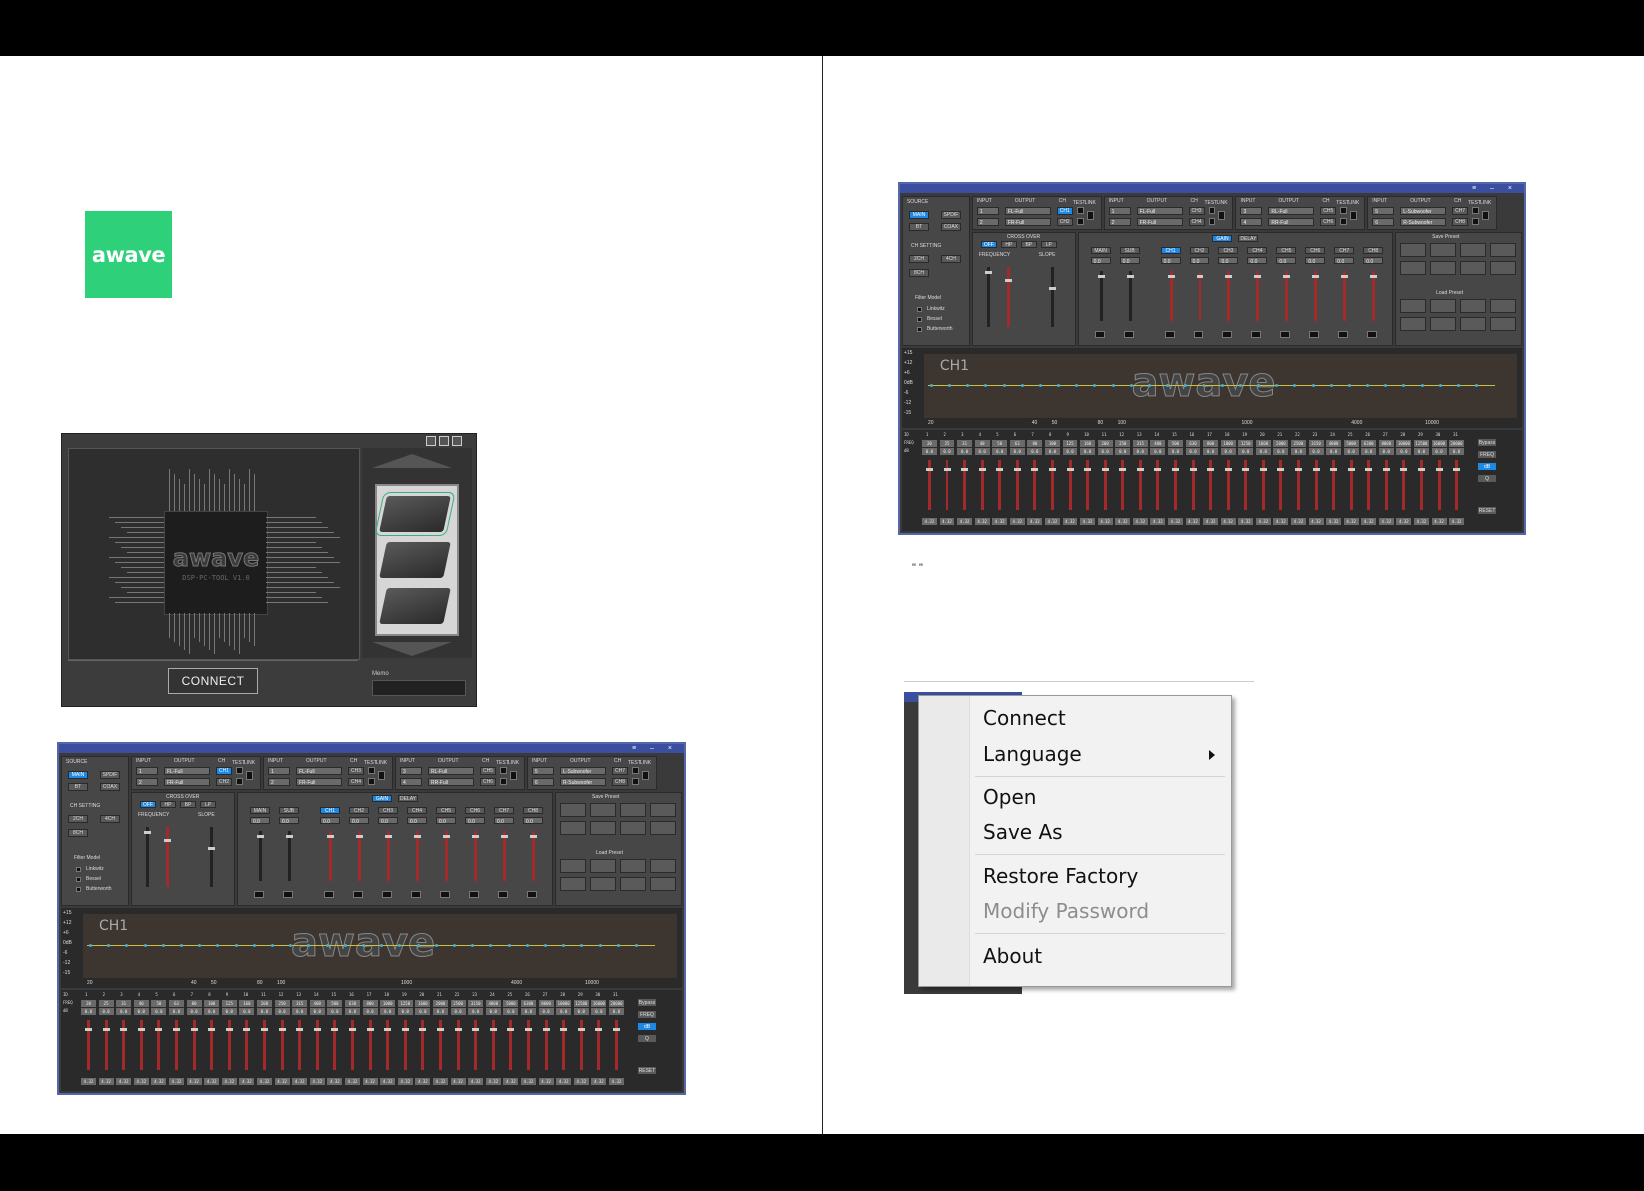 The image size is (1644, 1191). What do you see at coordinates (260, 810) in the screenshot?
I see `channel-gain-button: MAIN` at bounding box center [260, 810].